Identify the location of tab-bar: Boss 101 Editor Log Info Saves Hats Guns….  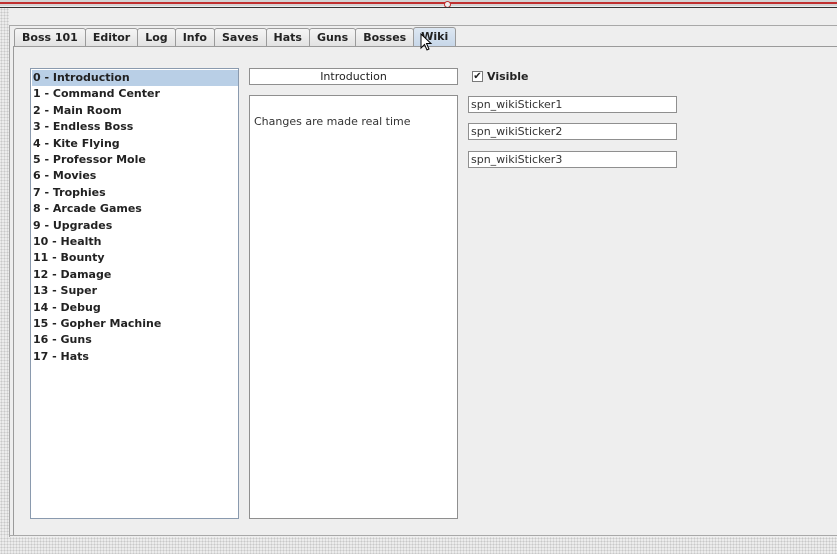
(235, 37).